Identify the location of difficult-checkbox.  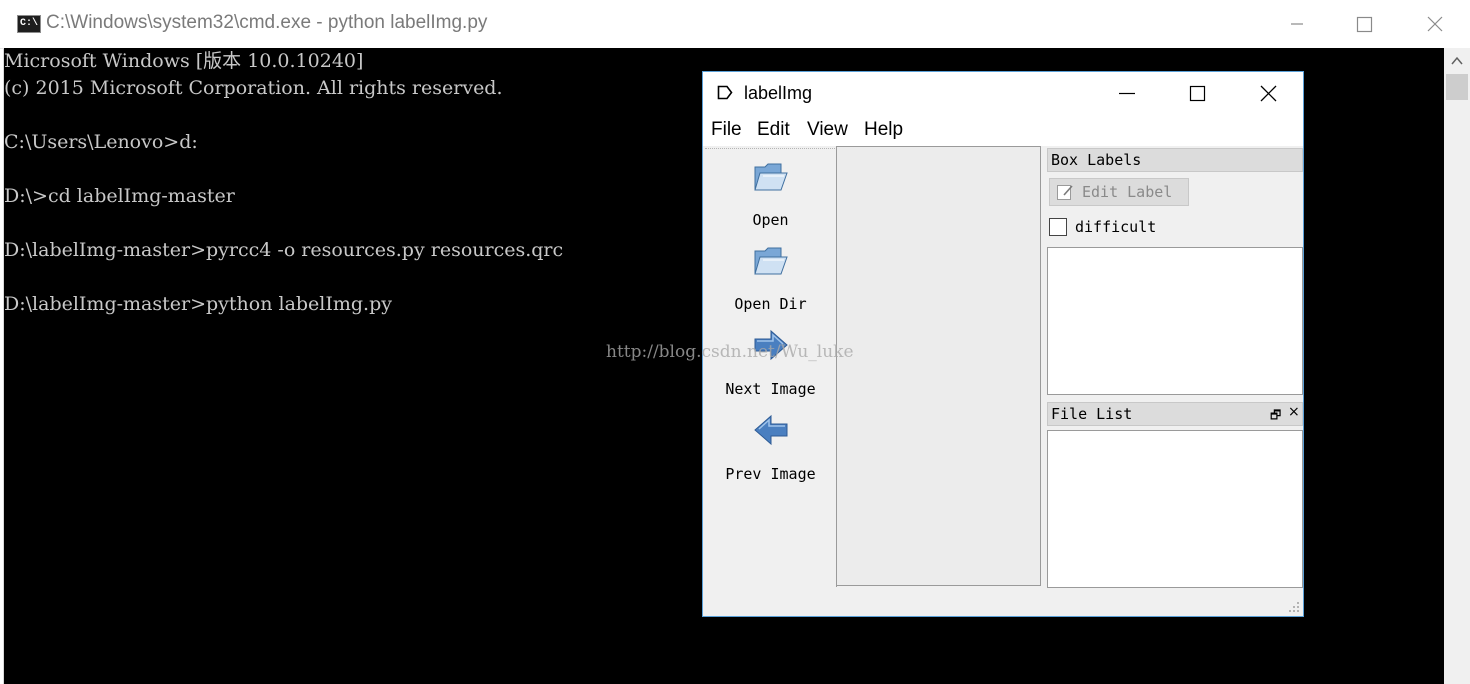
(1058, 227).